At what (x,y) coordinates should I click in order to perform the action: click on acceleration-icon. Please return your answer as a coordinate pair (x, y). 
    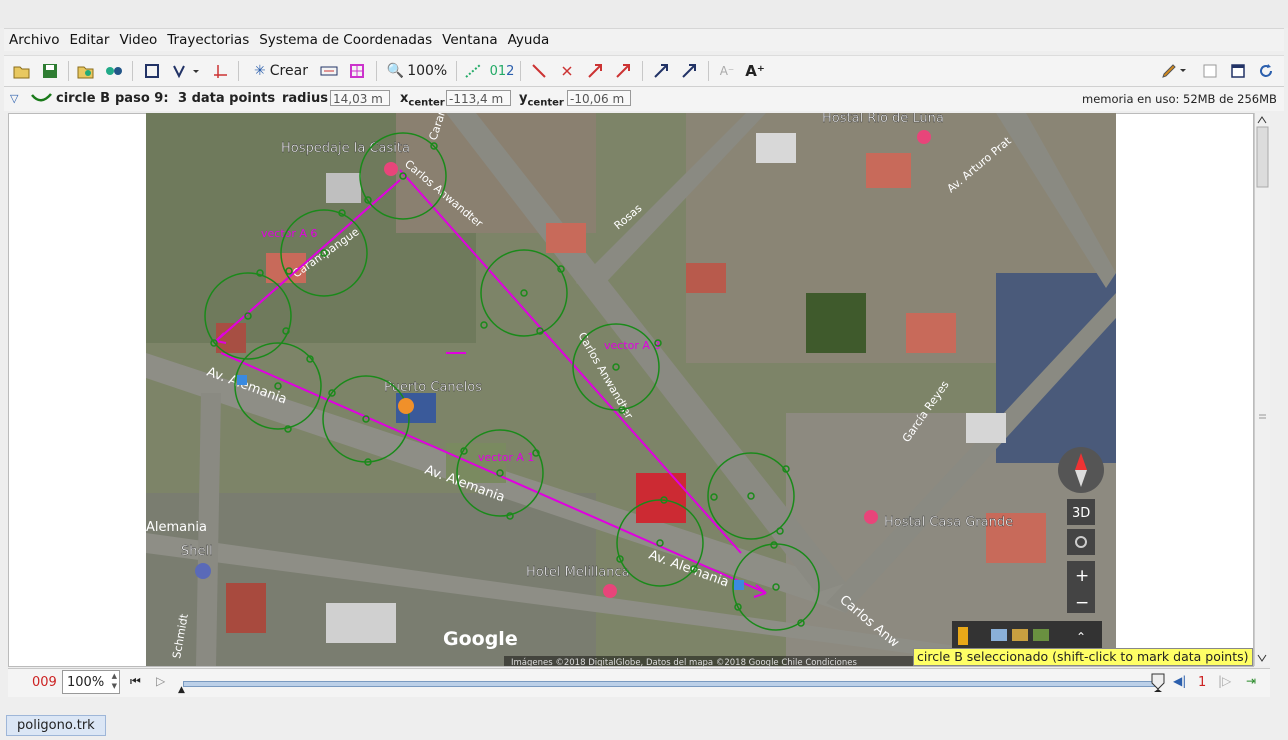
    Looking at the image, I should click on (623, 71).